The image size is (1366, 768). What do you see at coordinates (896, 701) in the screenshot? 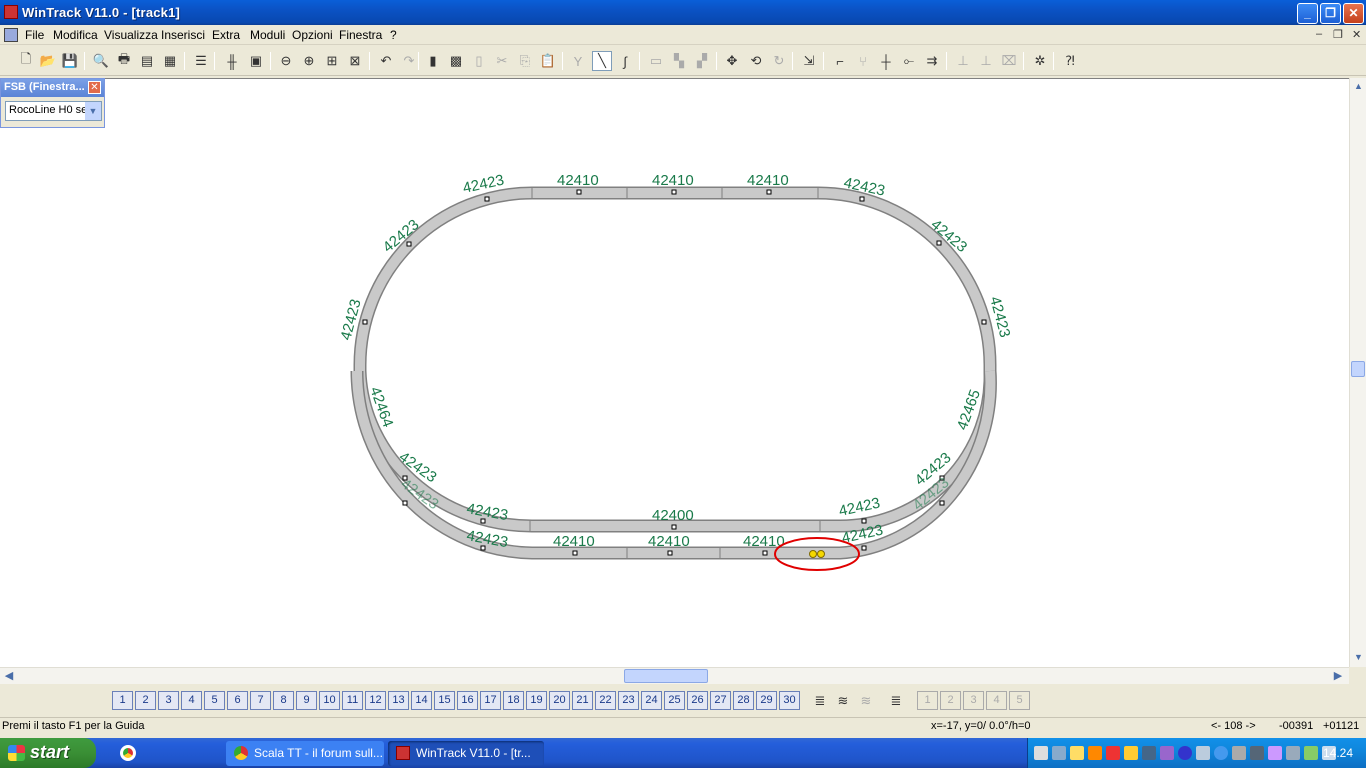
I see `layer-settings-icon: ≣` at bounding box center [896, 701].